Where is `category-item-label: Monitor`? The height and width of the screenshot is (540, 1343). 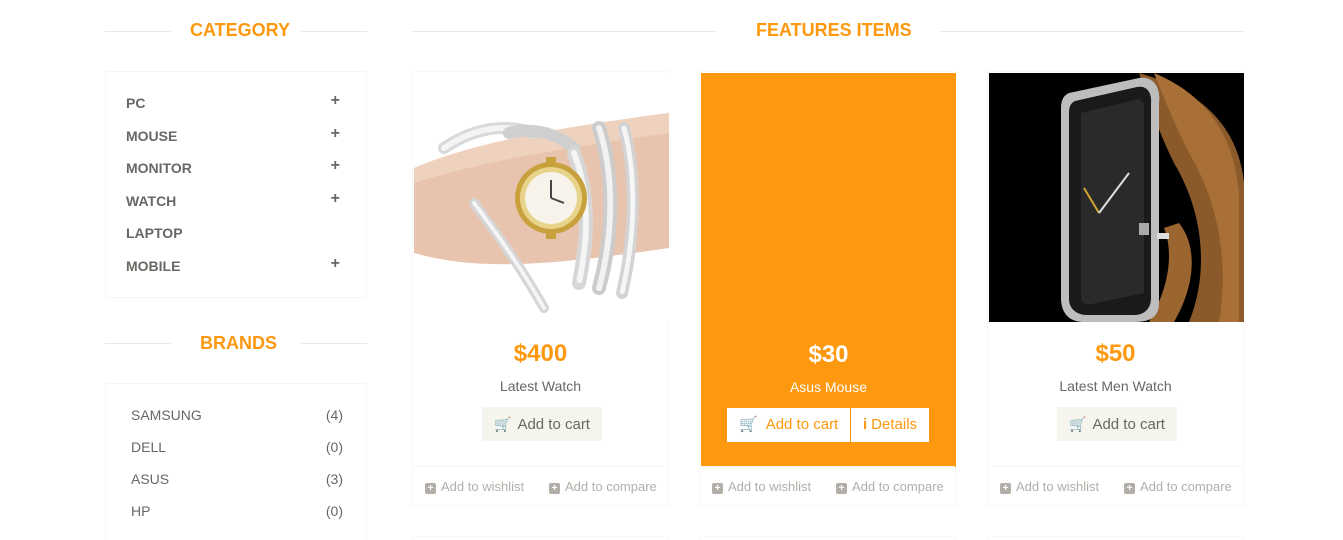
category-item-label: Monitor is located at coordinates (159, 168).